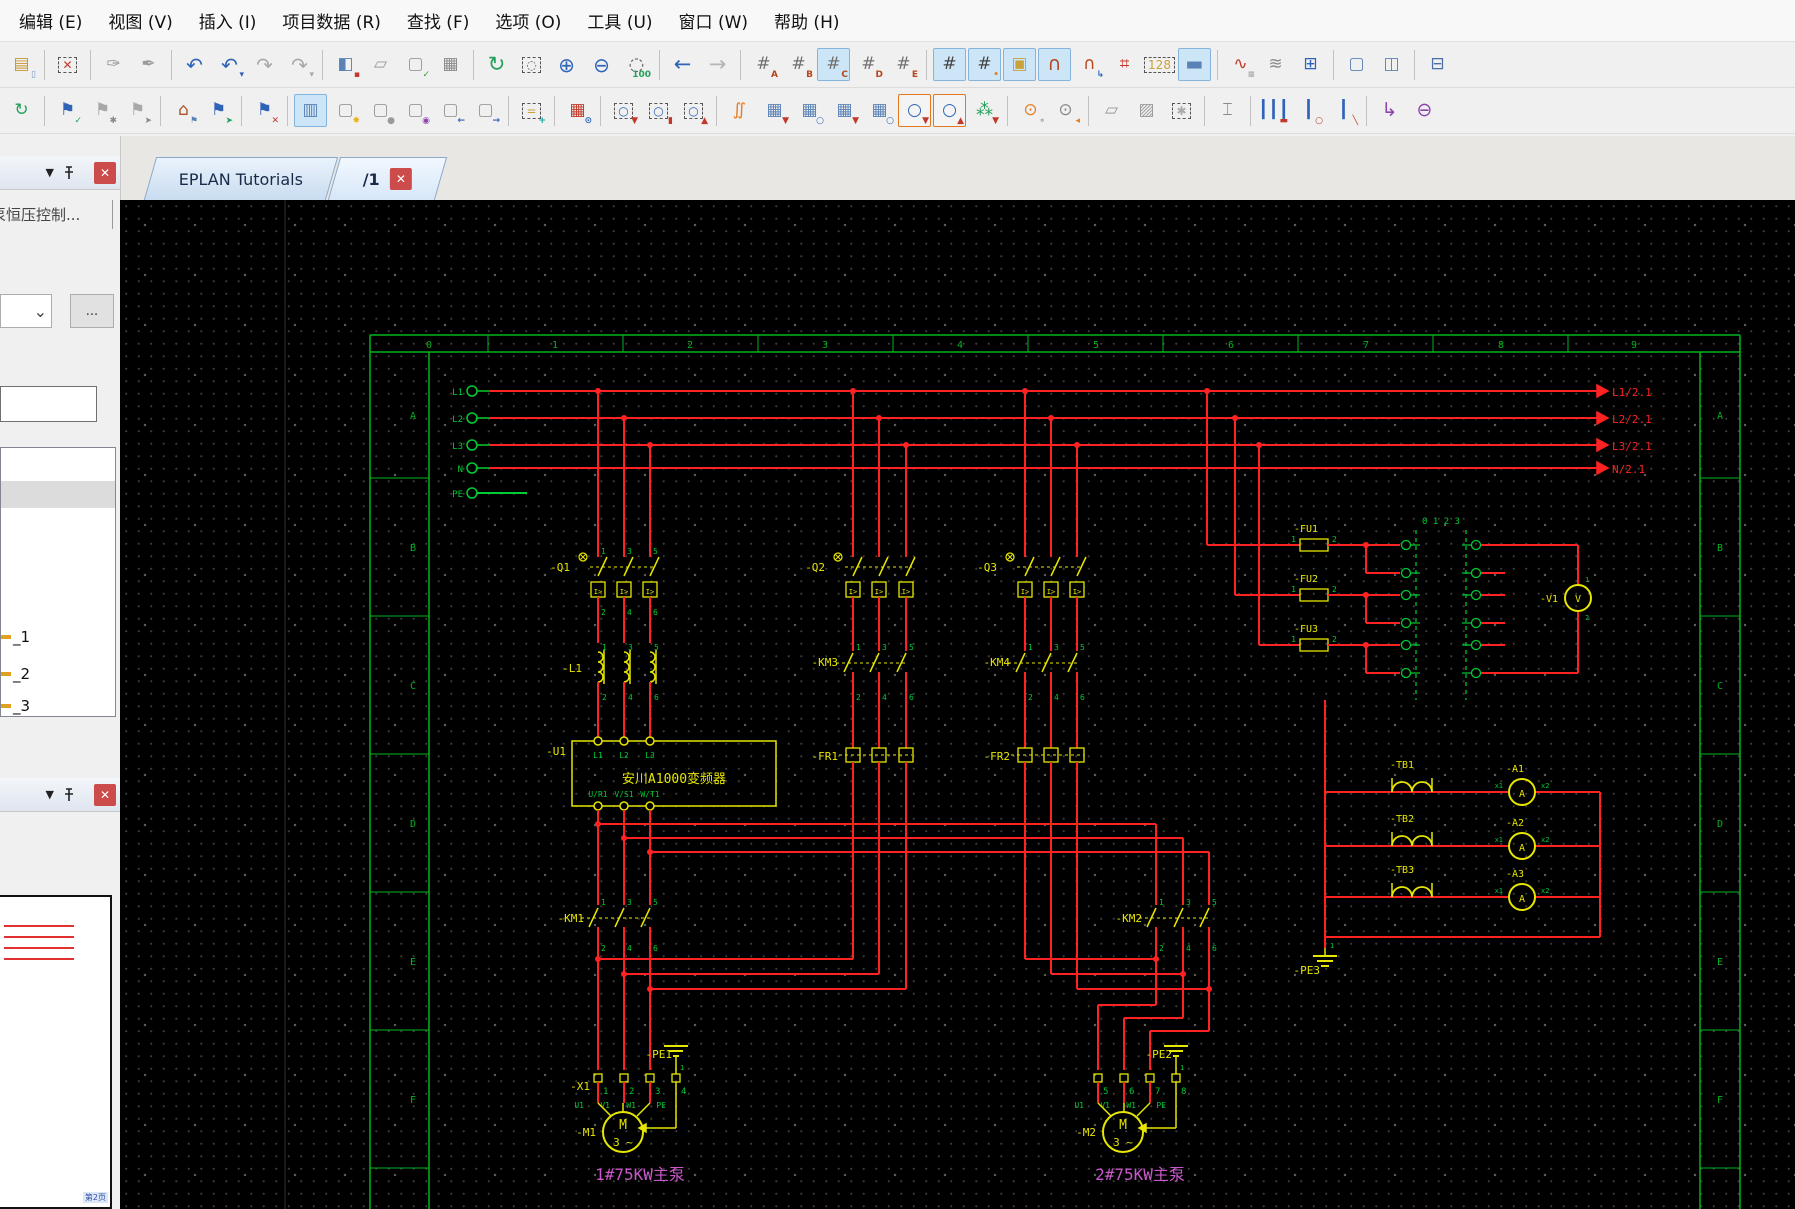 Image resolution: width=1795 pixels, height=1209 pixels. What do you see at coordinates (640, 1174) in the screenshot?
I see `pump1-label: 1#75KW主泵` at bounding box center [640, 1174].